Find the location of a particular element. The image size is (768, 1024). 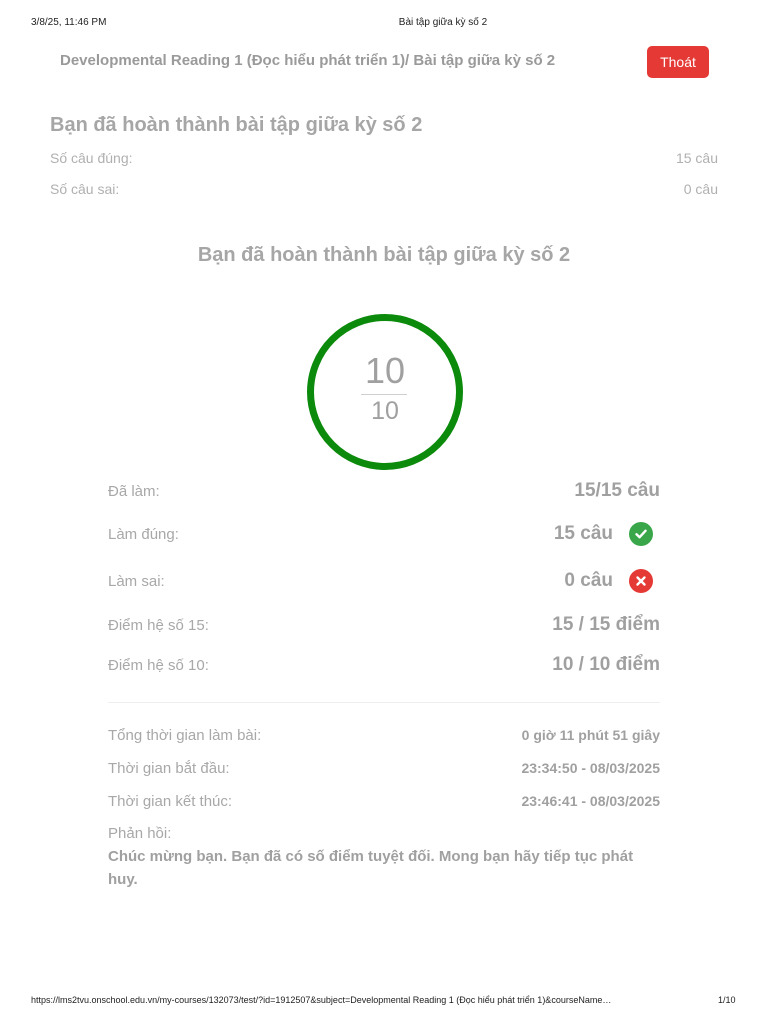

score-divider is located at coordinates (384, 394).